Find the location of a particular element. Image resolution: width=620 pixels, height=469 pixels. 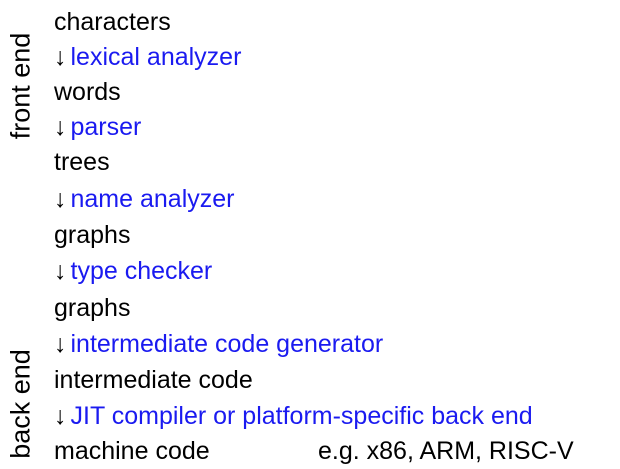

stage-name-analyzer: ↓ name analyzer is located at coordinates (144, 199).